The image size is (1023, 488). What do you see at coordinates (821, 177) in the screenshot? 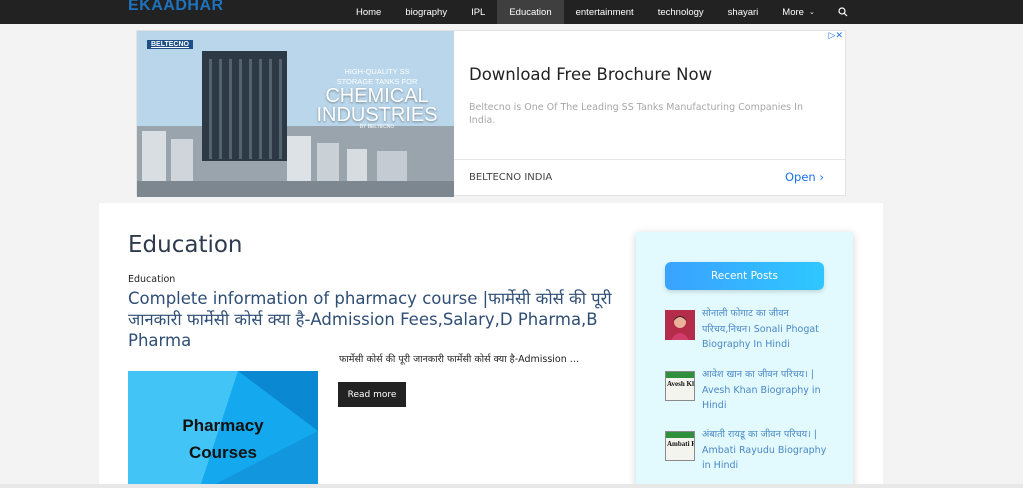
I see `chevron-right-icon: ›` at bounding box center [821, 177].